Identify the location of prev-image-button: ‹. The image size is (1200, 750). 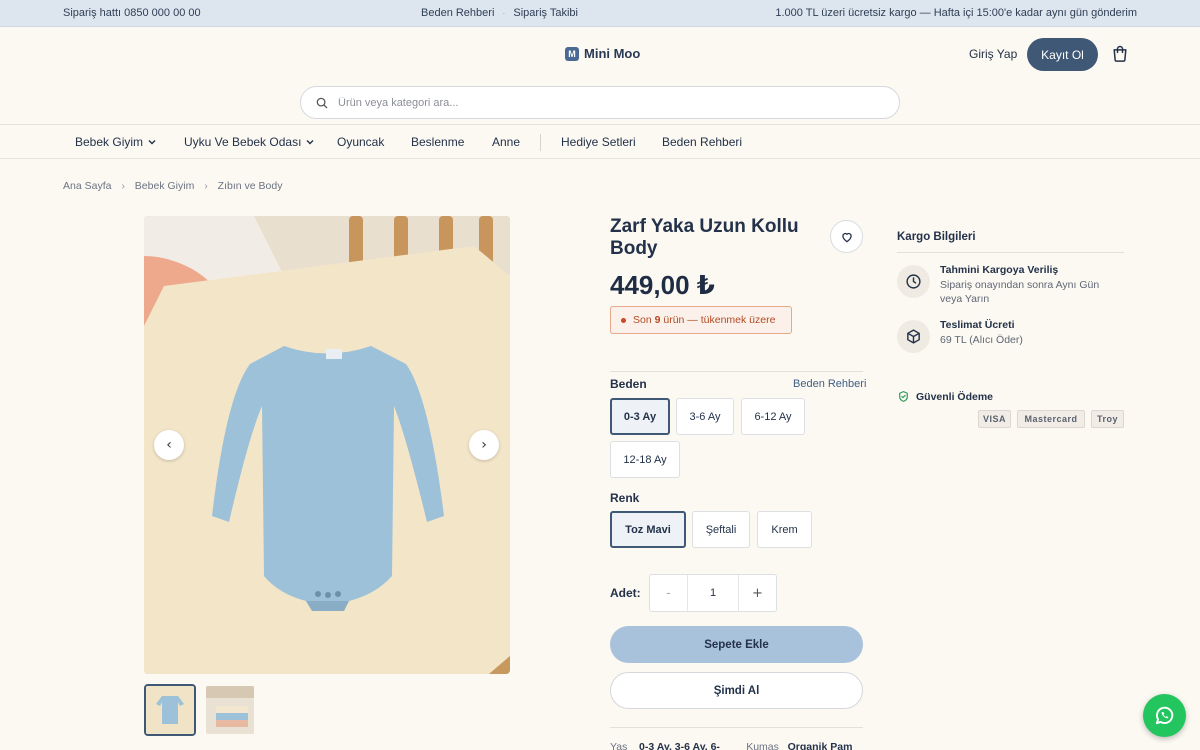
(169, 445).